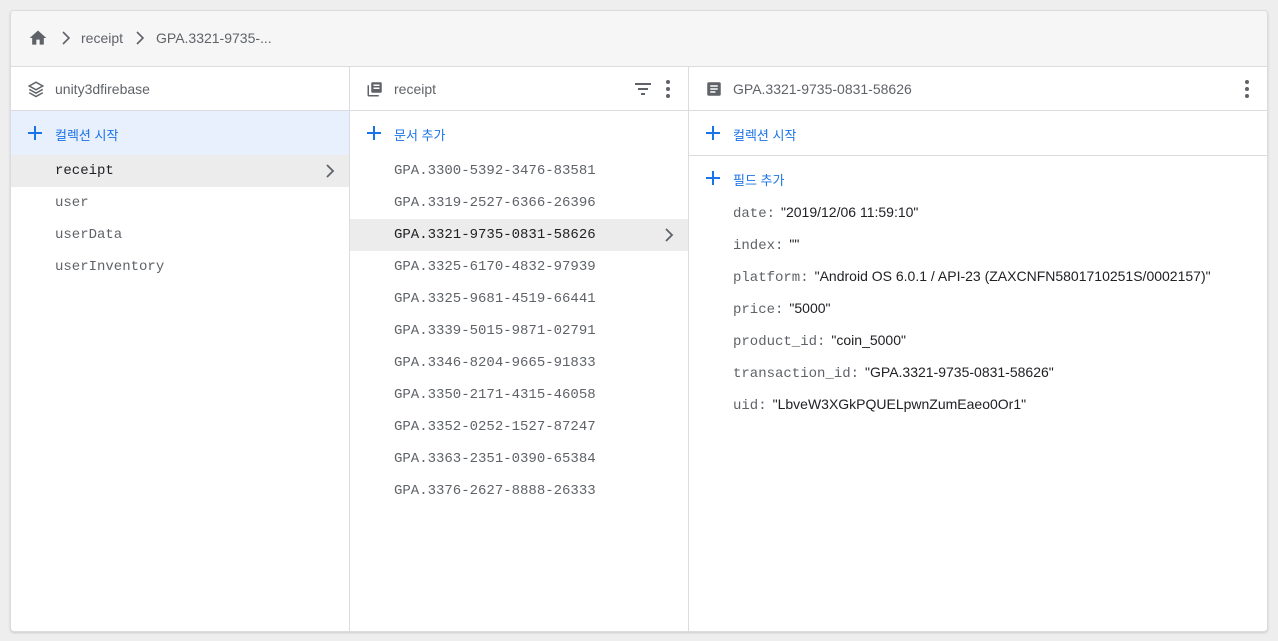 The height and width of the screenshot is (641, 1278). What do you see at coordinates (850, 212) in the screenshot?
I see `field-value: "2019/12/06 11:59:10"` at bounding box center [850, 212].